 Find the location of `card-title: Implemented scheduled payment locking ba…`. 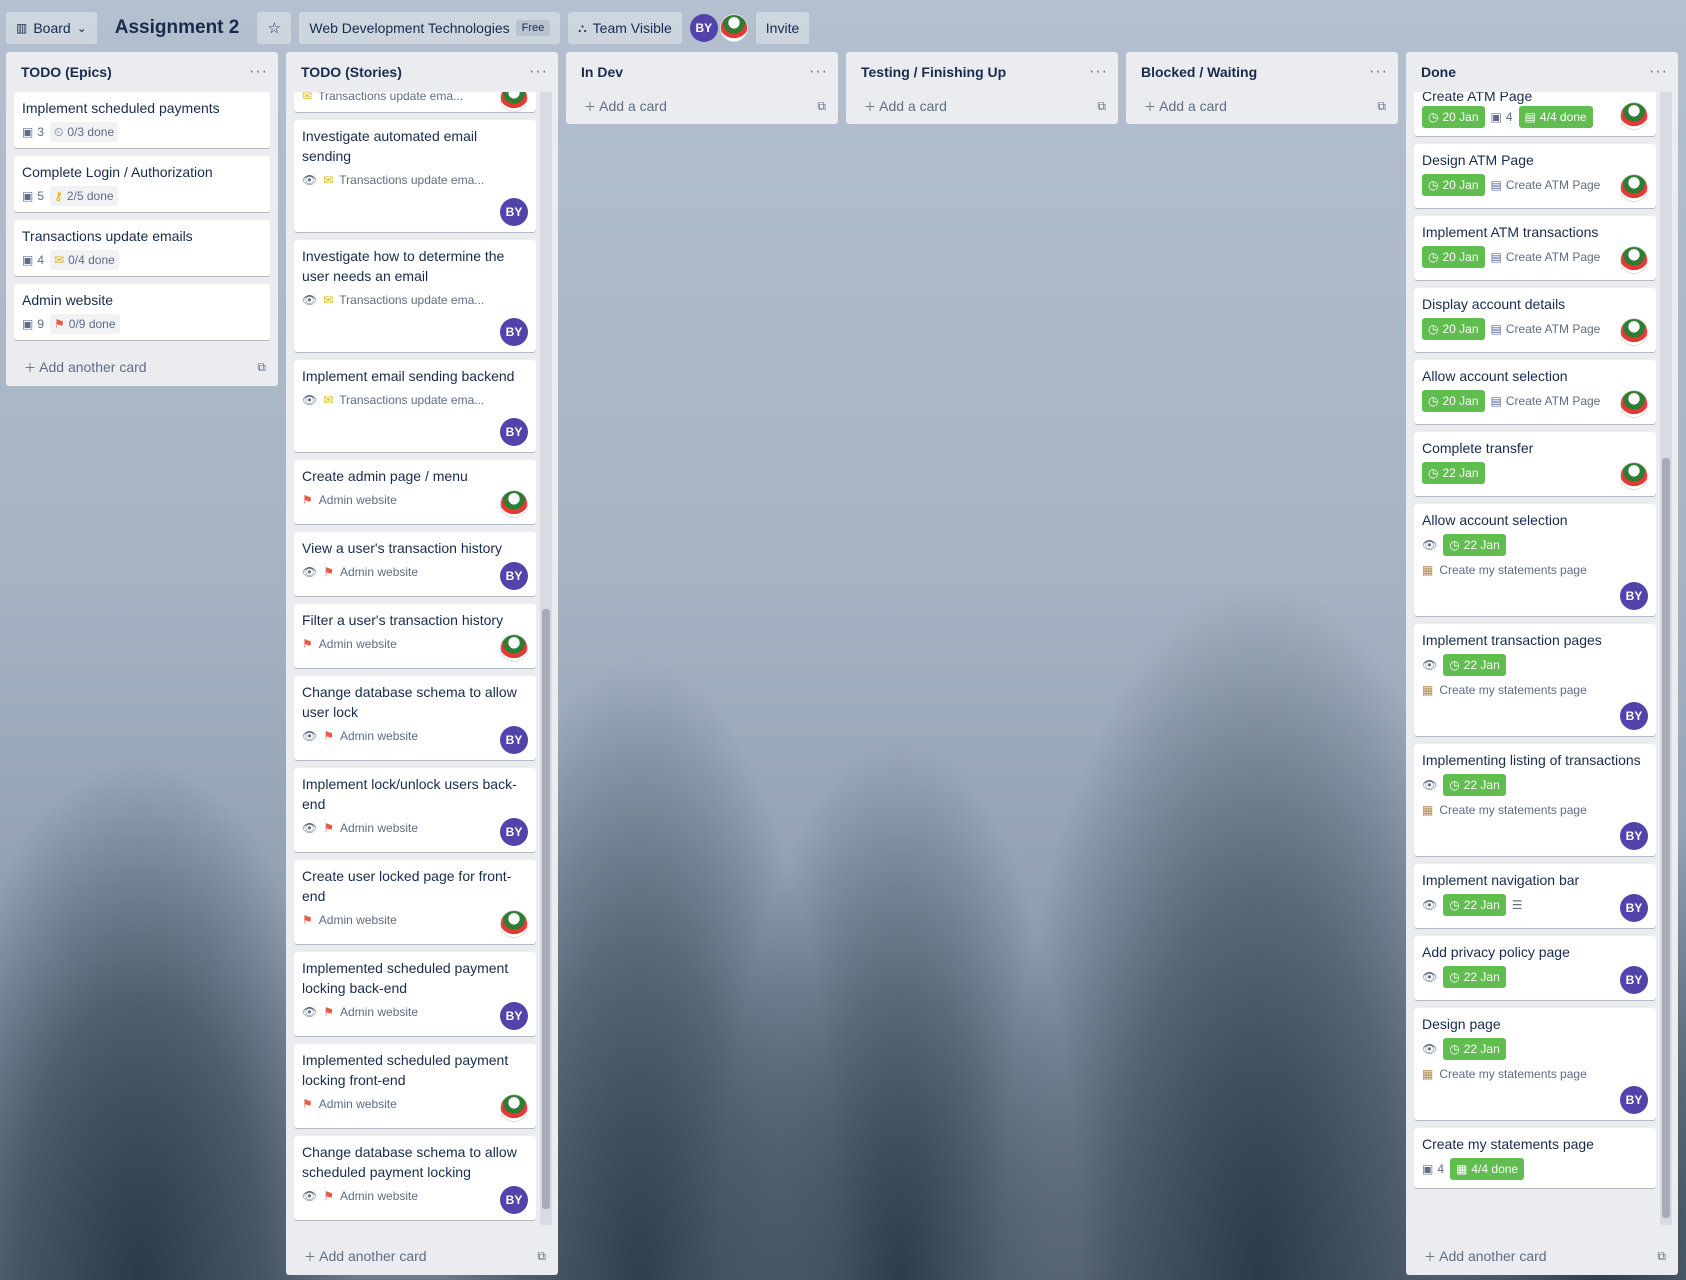

card-title: Implemented scheduled payment locking ba… is located at coordinates (405, 978).